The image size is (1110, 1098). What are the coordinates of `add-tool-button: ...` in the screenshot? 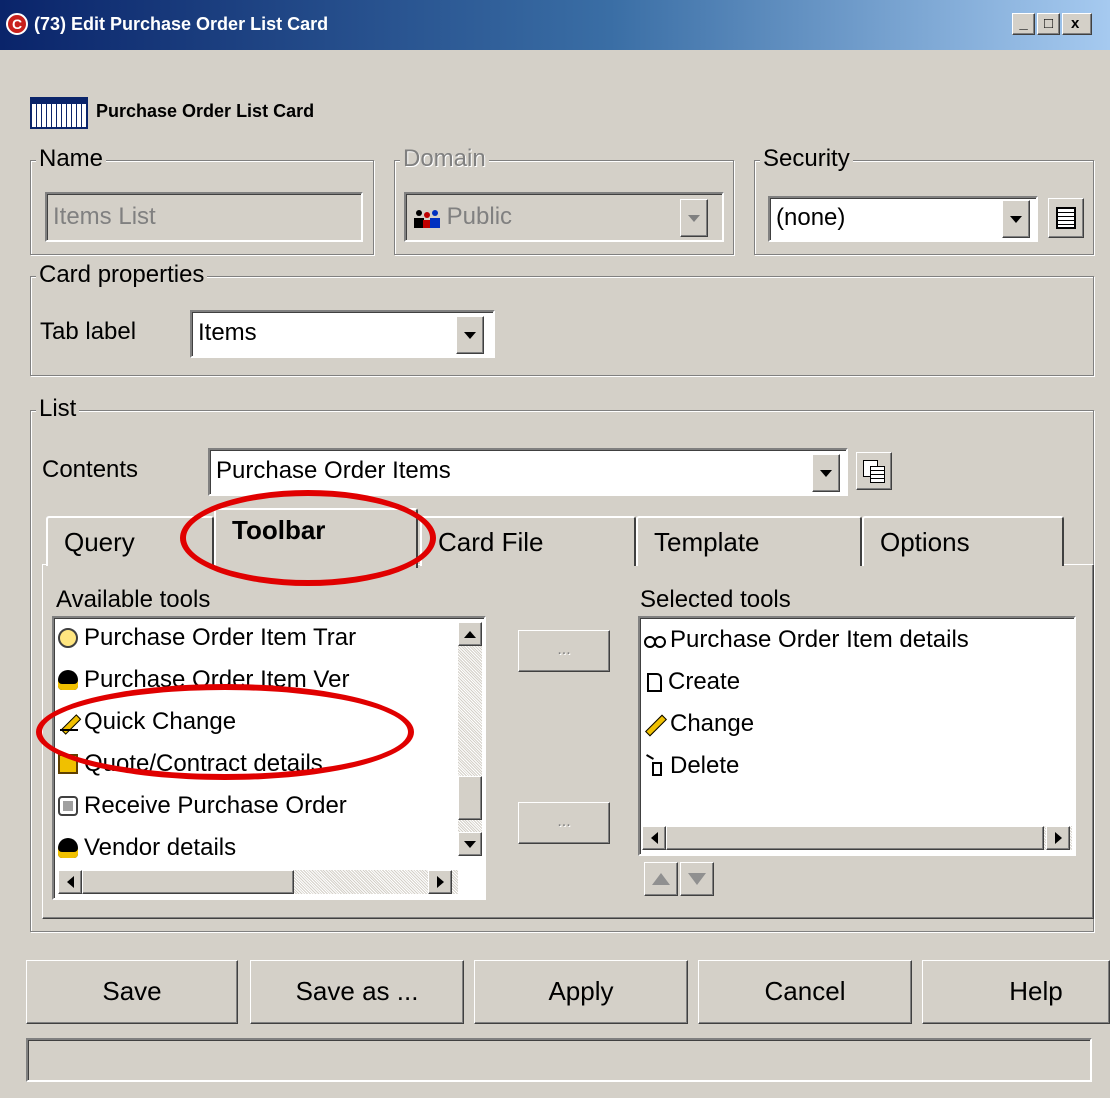 It's located at (564, 651).